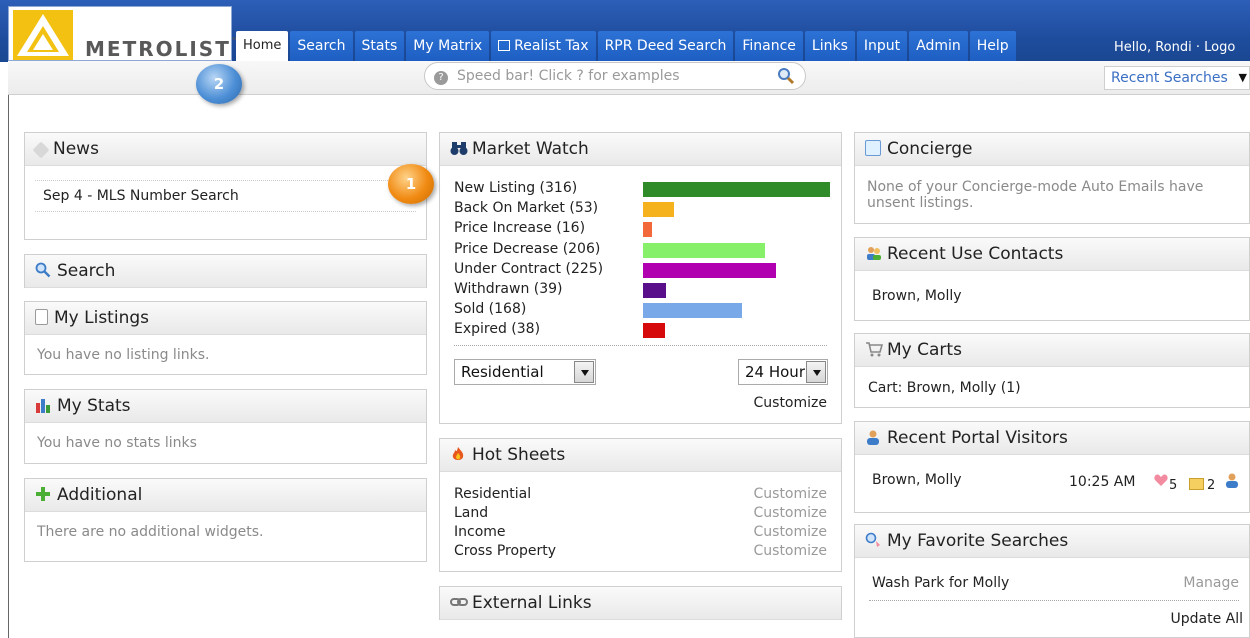 This screenshot has height=638, width=1250. Describe the element at coordinates (490, 309) in the screenshot. I see `market-watch-label: Sold (168)` at that location.